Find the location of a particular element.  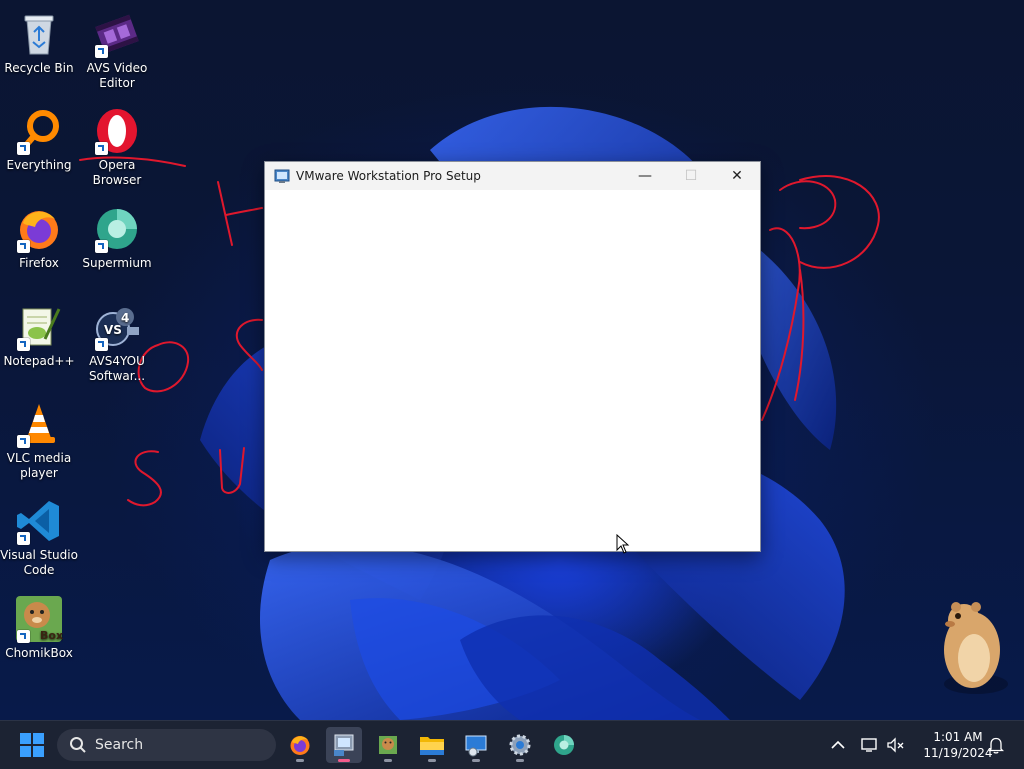

desktop-icon-label: Everything is located at coordinates (39, 165).